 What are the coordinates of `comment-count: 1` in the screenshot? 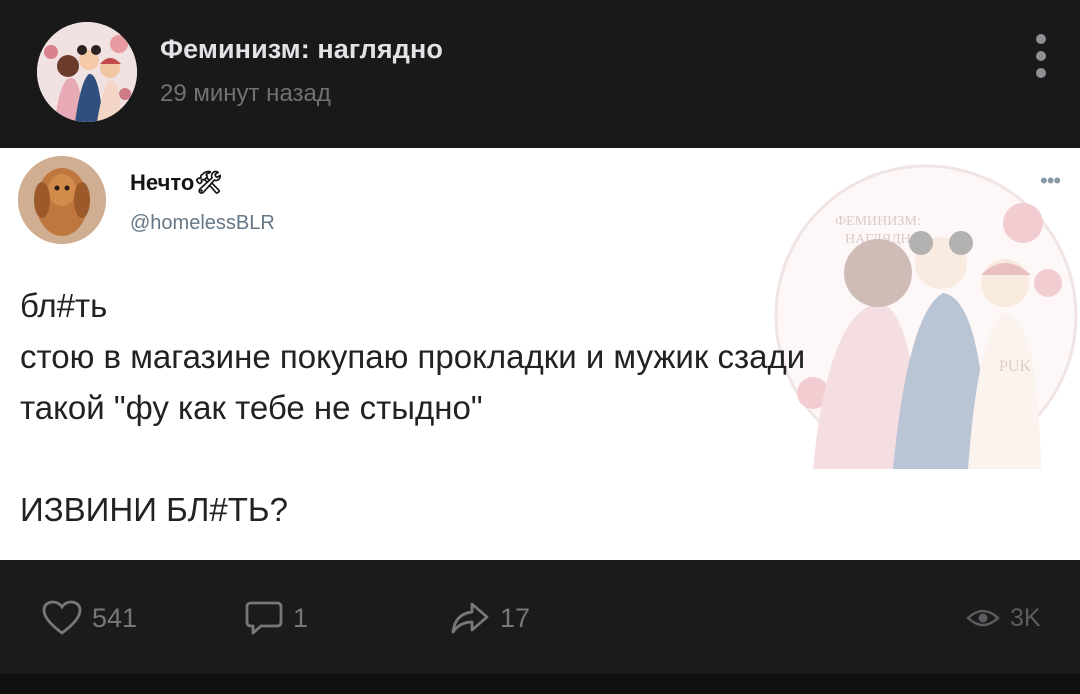 It's located at (301, 617).